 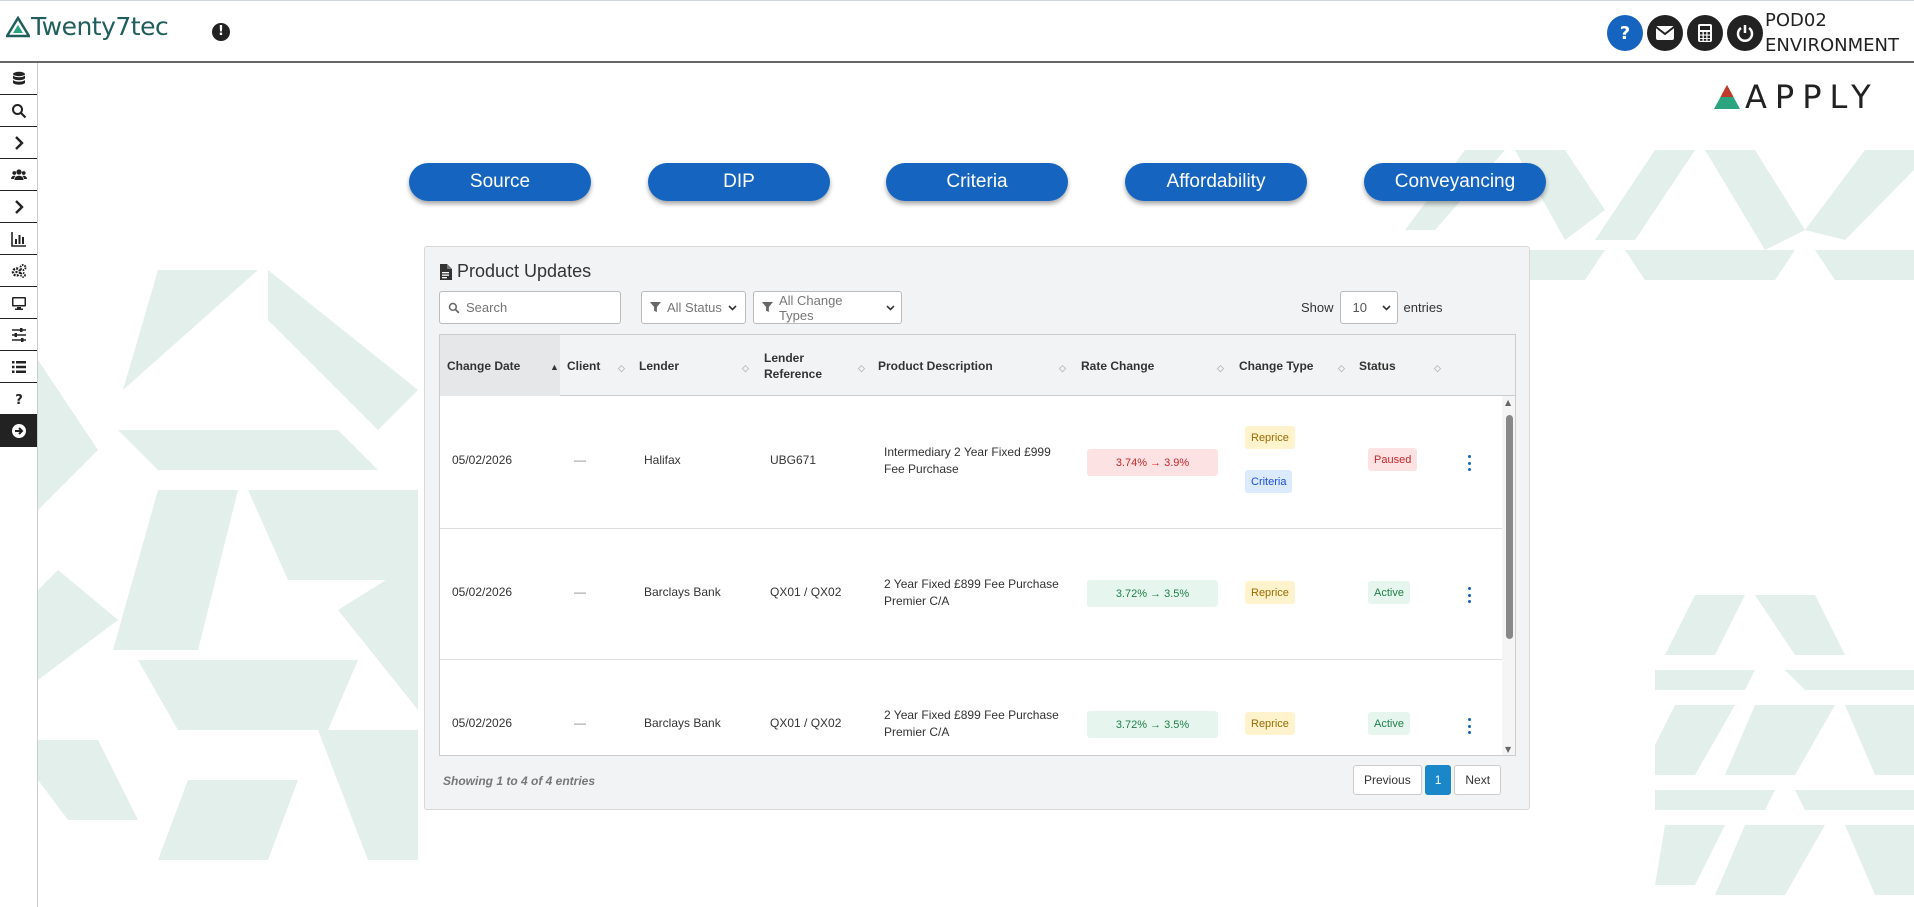 I want to click on brand-logo: Twenty7tec, so click(x=87, y=26).